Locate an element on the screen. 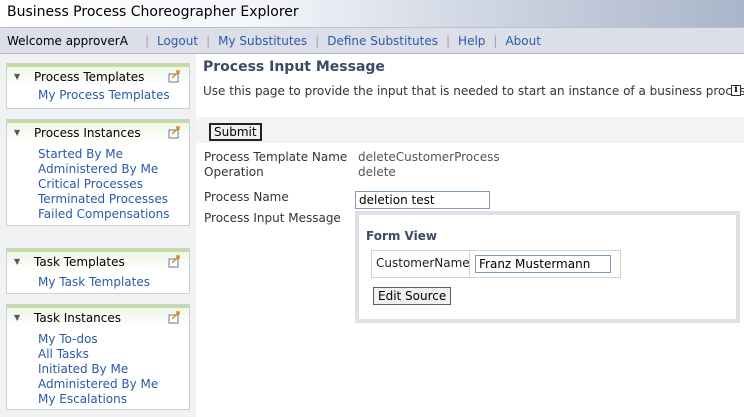 Image resolution: width=744 pixels, height=417 pixels. sidebar-item-my-escalations: My Escalations is located at coordinates (113, 399).